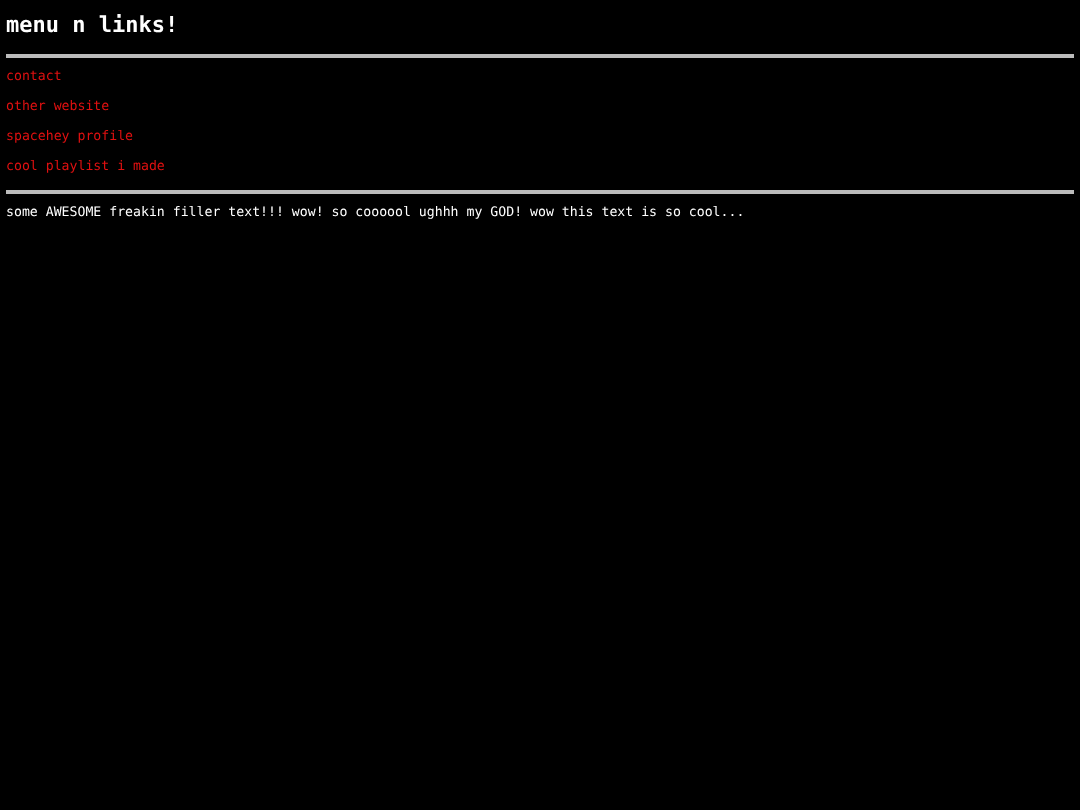 This screenshot has width=1080, height=810. Describe the element at coordinates (93, 26) in the screenshot. I see `page-title: menu n links!` at that location.